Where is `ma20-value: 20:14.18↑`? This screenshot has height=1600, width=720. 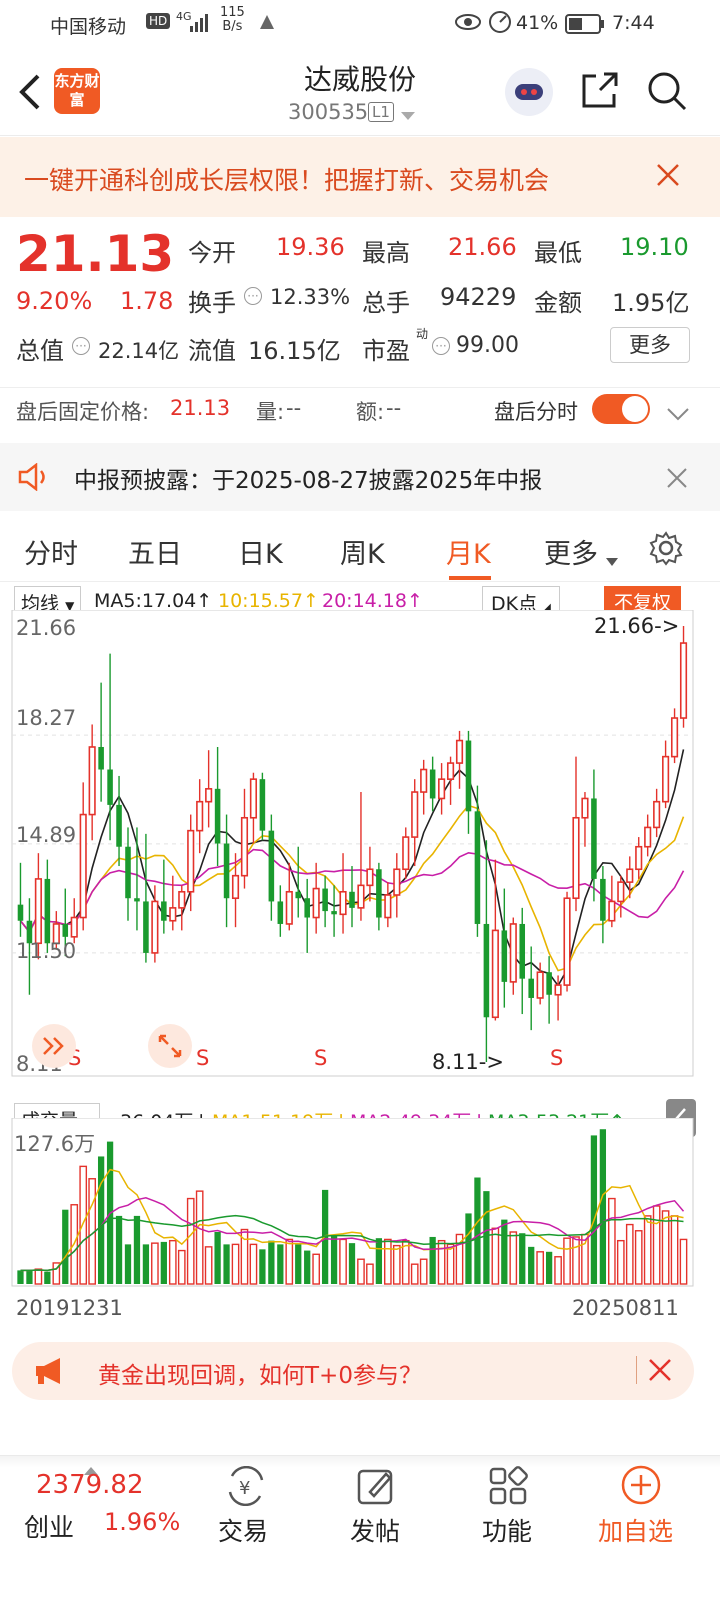
ma20-value: 20:14.18↑ is located at coordinates (372, 601).